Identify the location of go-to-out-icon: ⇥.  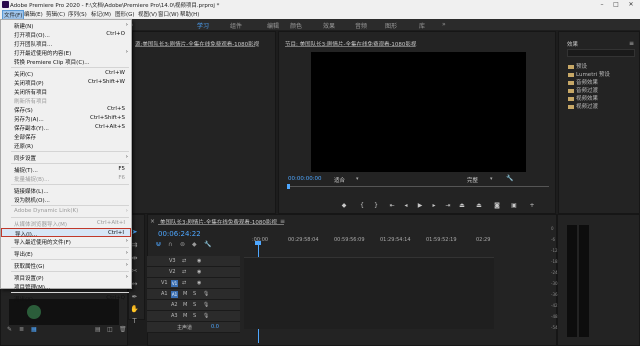
(448, 205).